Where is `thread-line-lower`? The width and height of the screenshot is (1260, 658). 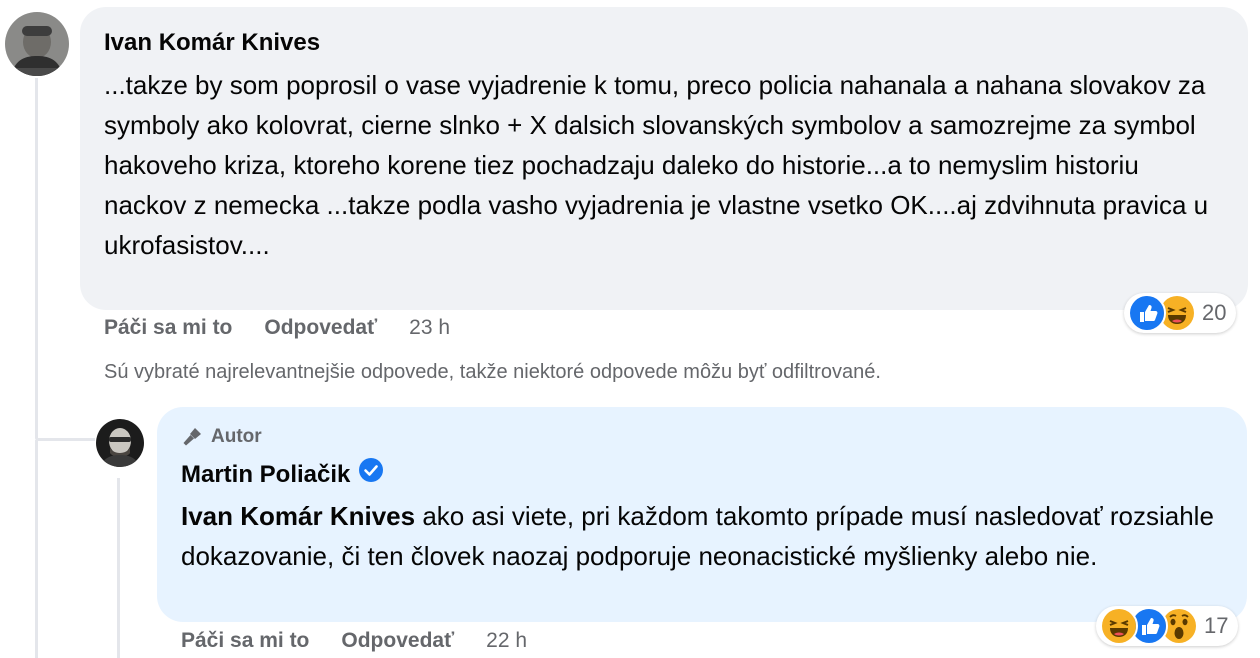
thread-line-lower is located at coordinates (36, 549).